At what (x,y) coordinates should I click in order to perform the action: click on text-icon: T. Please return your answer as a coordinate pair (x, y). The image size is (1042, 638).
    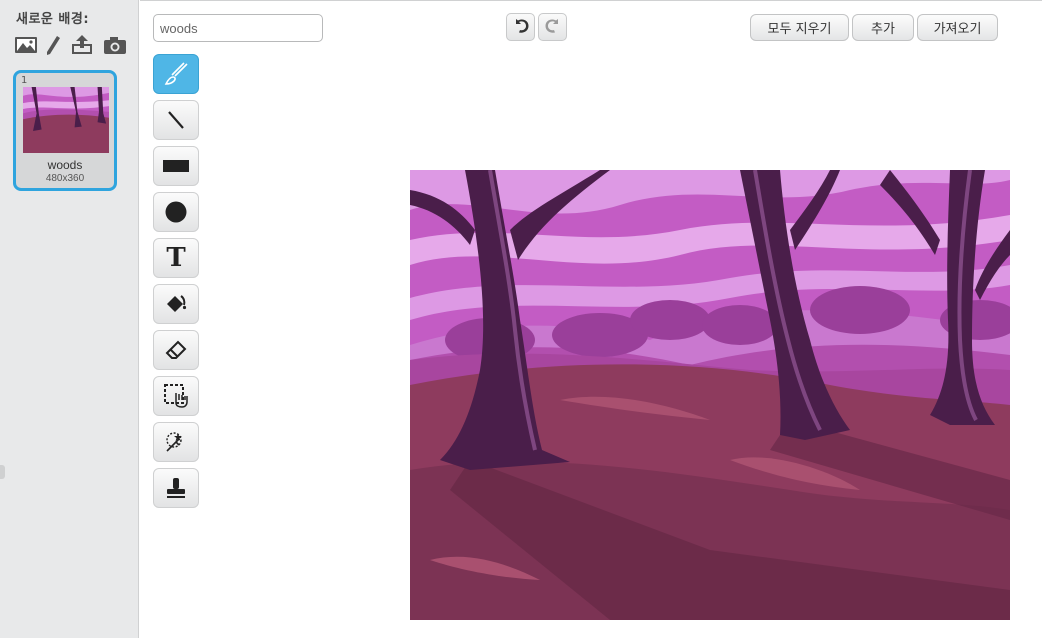
    Looking at the image, I should click on (176, 258).